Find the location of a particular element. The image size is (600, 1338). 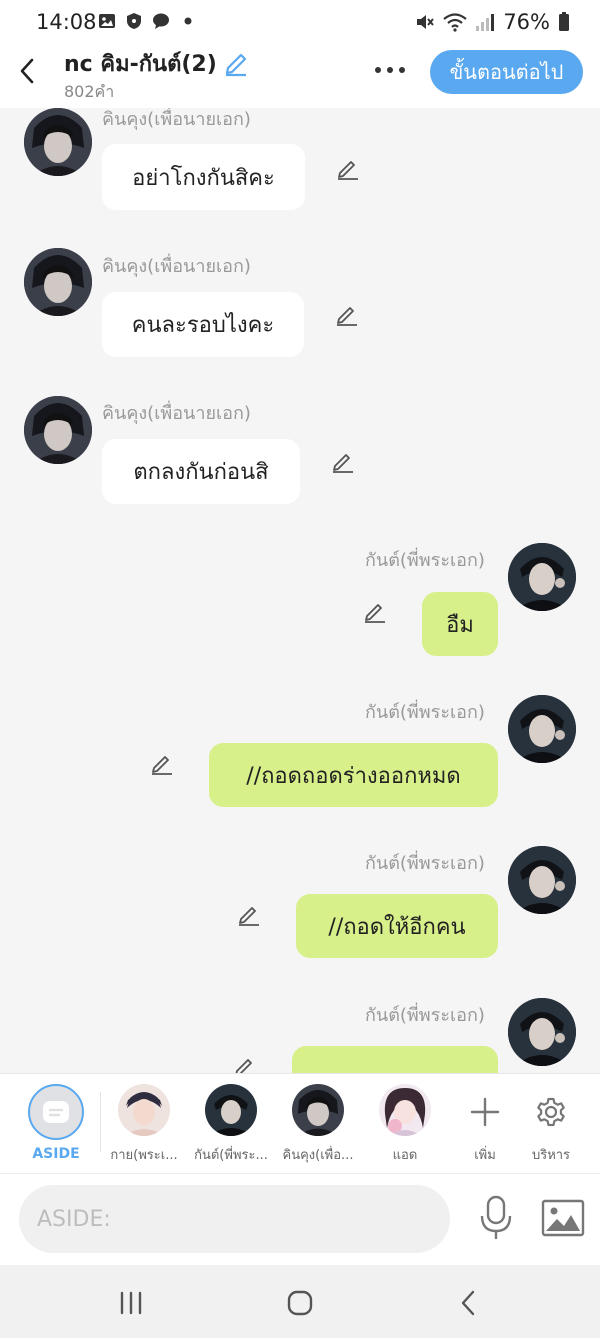

title-row: nc คิม-กันต์(2) is located at coordinates (156, 63).